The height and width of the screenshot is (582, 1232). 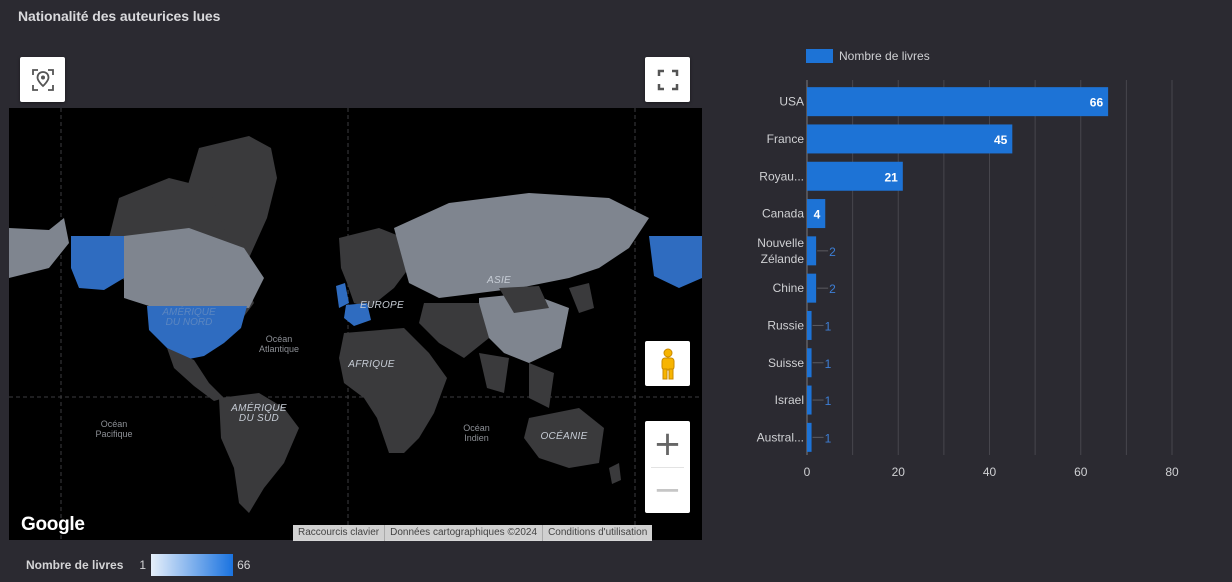 I want to click on minus-icon: −, so click(x=667, y=490).